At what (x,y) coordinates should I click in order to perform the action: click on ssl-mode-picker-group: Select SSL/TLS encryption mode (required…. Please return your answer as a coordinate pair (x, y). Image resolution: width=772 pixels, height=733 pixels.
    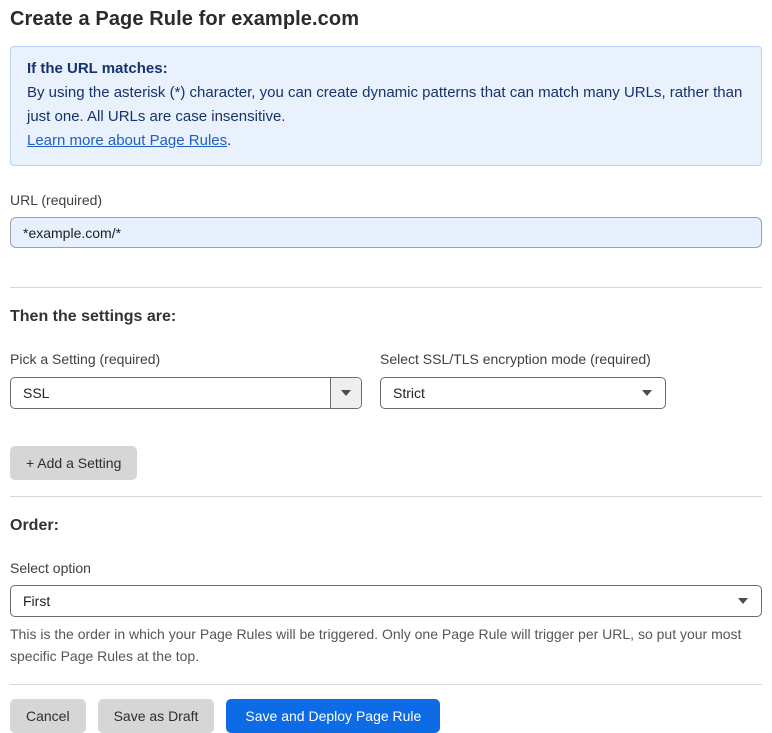
    Looking at the image, I should click on (523, 379).